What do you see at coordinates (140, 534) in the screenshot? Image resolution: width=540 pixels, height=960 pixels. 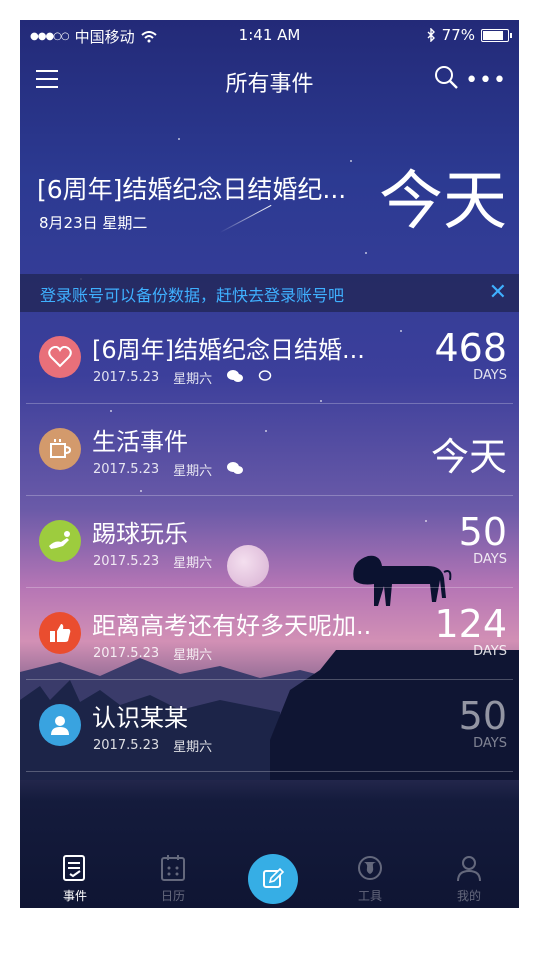 I see `event-title: 踢球玩乐` at bounding box center [140, 534].